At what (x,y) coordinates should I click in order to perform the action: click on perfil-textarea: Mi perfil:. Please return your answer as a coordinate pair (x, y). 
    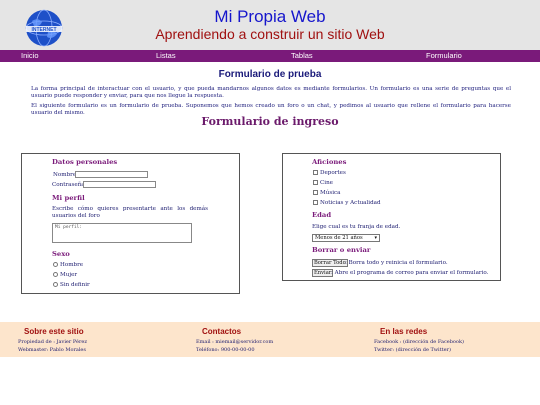
    Looking at the image, I should click on (122, 233).